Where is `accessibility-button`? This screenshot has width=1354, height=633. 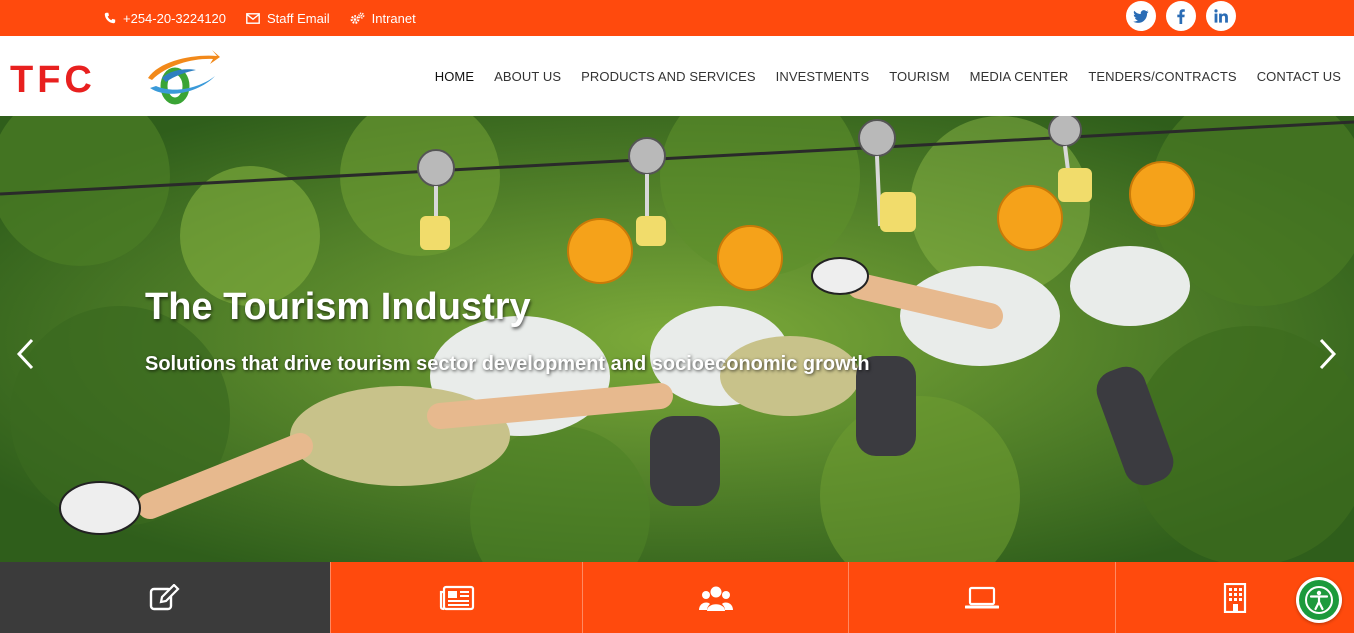
accessibility-button is located at coordinates (1319, 600).